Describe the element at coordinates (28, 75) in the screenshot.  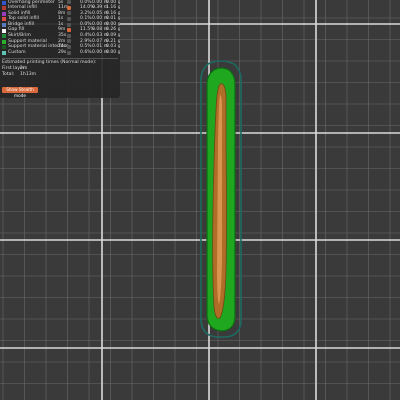
I see `total-value: 1h13m` at that location.